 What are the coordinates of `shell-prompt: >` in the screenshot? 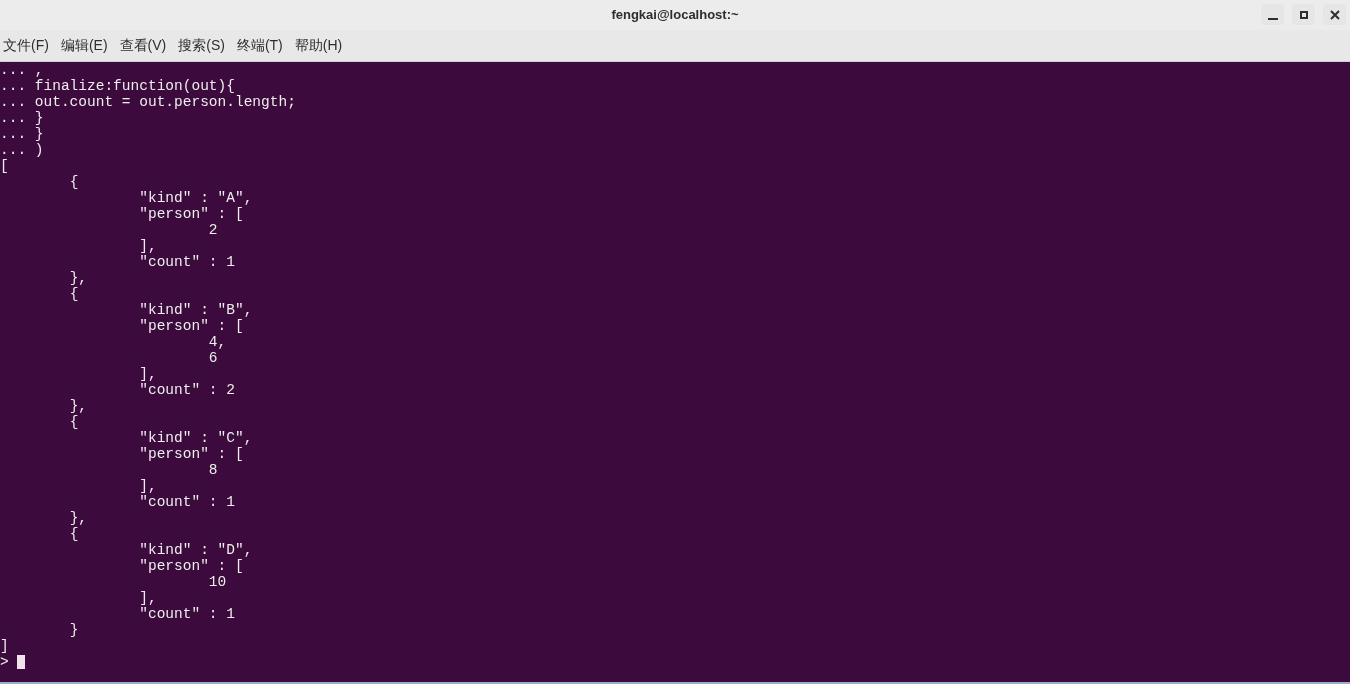 It's located at (4, 662).